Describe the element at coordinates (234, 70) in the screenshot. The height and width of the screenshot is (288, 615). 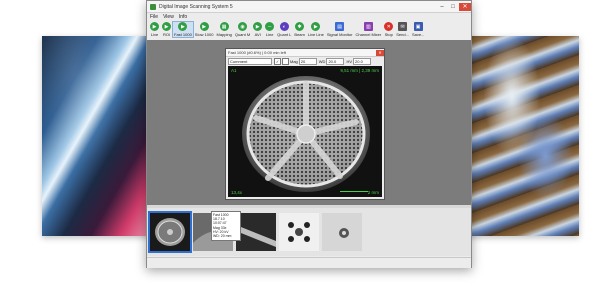
I see `overlay-label-tl: A1` at that location.